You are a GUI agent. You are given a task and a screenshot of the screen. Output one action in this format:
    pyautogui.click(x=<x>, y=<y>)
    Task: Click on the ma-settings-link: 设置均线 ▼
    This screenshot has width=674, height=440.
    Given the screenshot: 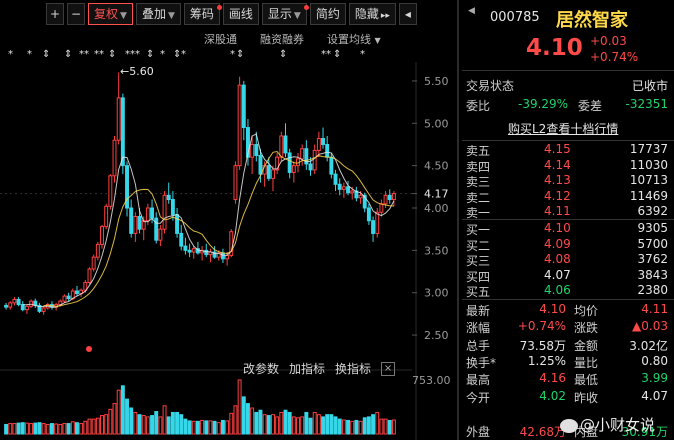 What is the action you would take?
    pyautogui.click(x=354, y=39)
    